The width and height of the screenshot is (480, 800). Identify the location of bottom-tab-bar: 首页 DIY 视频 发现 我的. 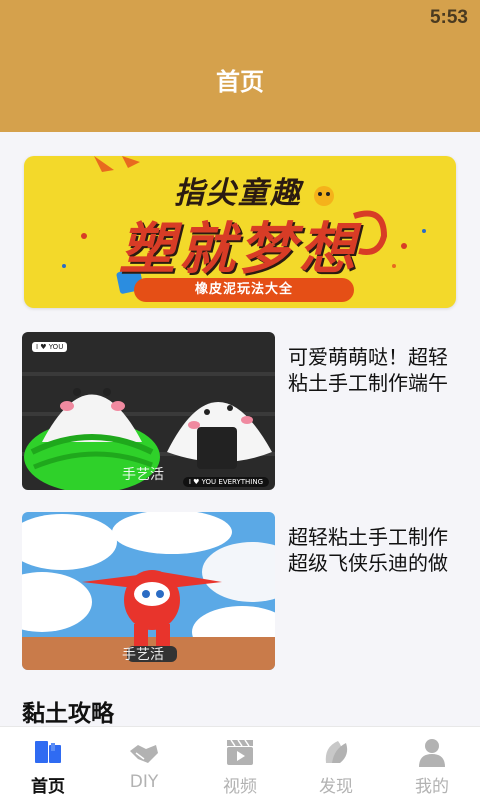
(240, 763).